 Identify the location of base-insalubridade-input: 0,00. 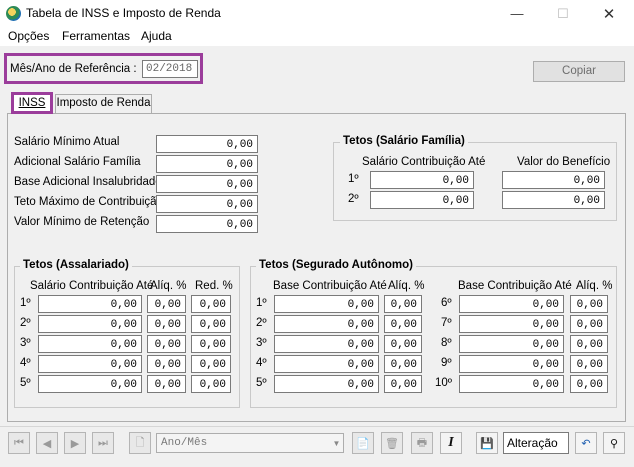
(207, 184).